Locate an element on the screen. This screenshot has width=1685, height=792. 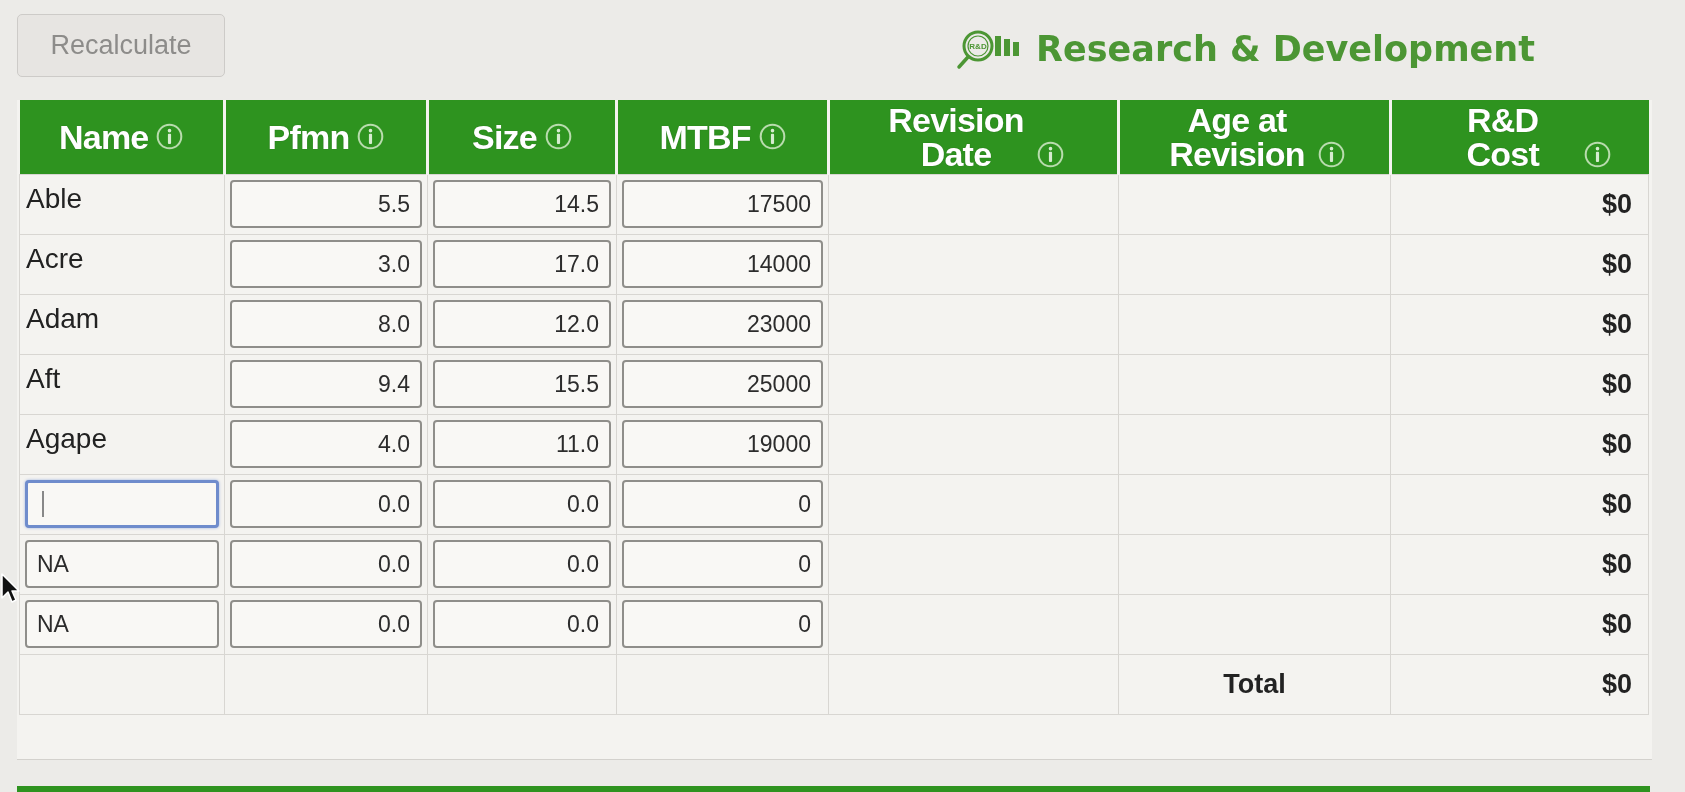
column-header-label: Pfmn is located at coordinates (308, 136).